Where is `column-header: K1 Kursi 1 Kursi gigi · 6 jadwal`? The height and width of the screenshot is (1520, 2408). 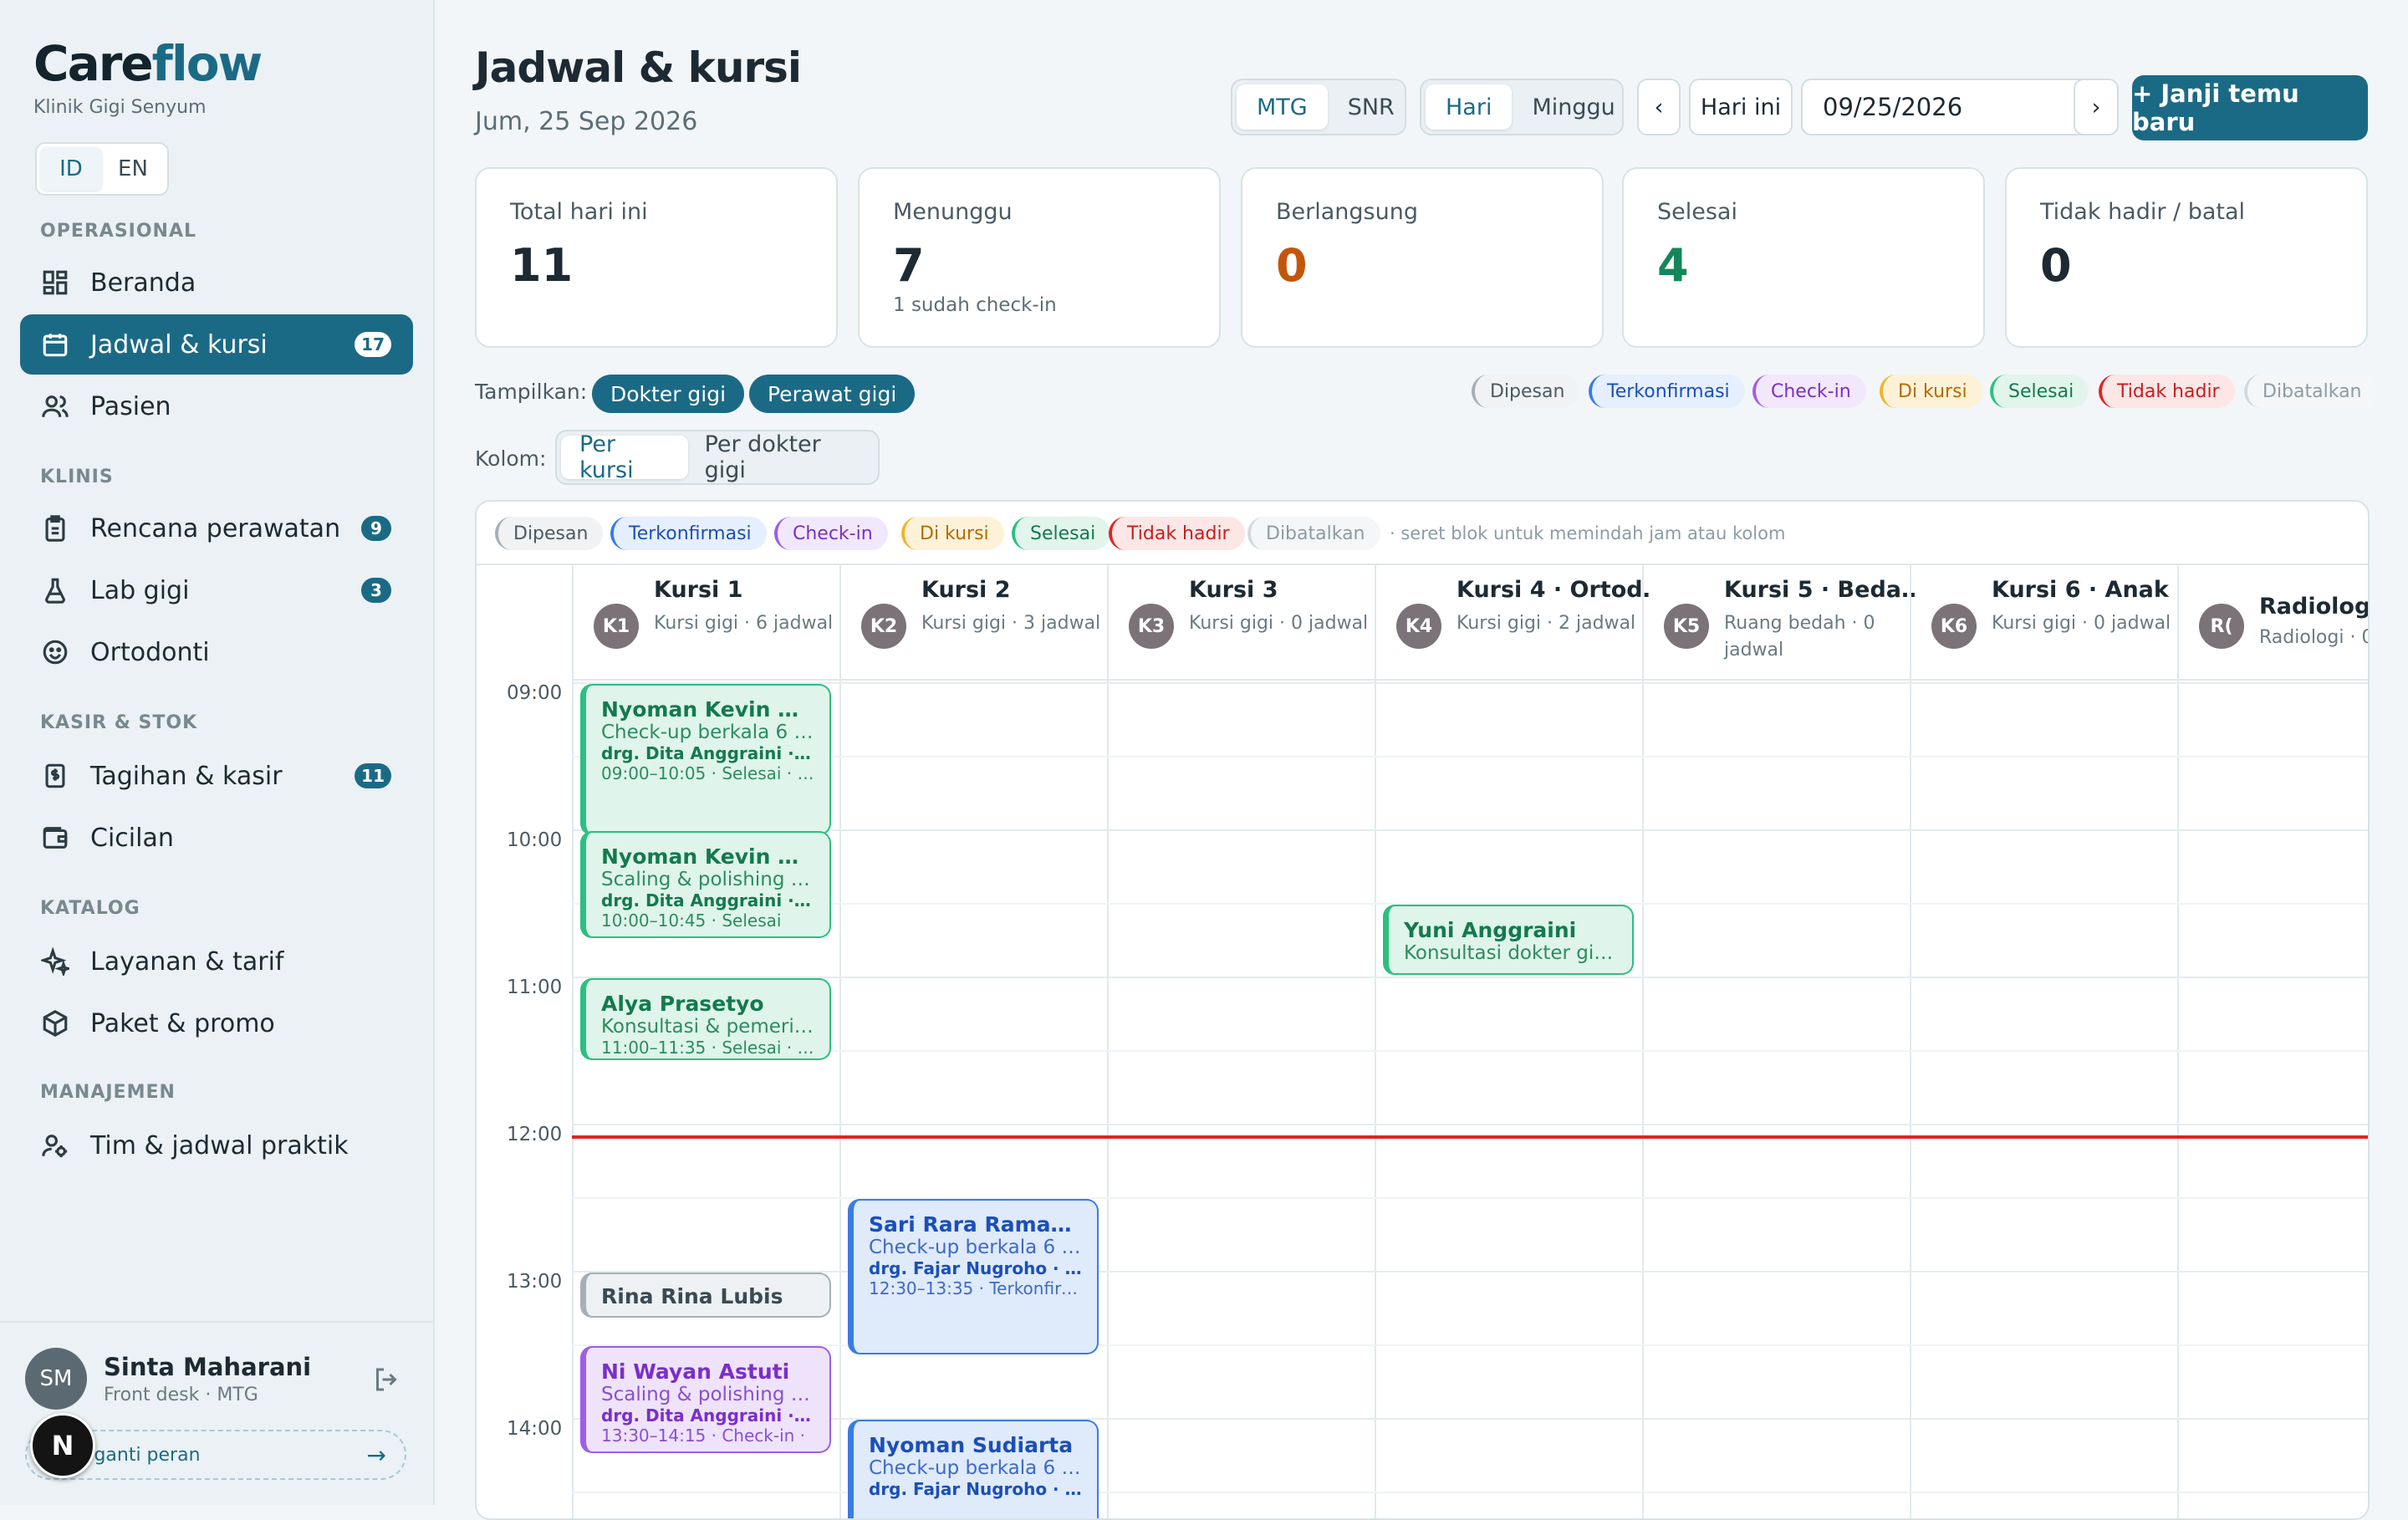
column-header: K1 Kursi 1 Kursi gigi · 6 jadwal is located at coordinates (706, 623).